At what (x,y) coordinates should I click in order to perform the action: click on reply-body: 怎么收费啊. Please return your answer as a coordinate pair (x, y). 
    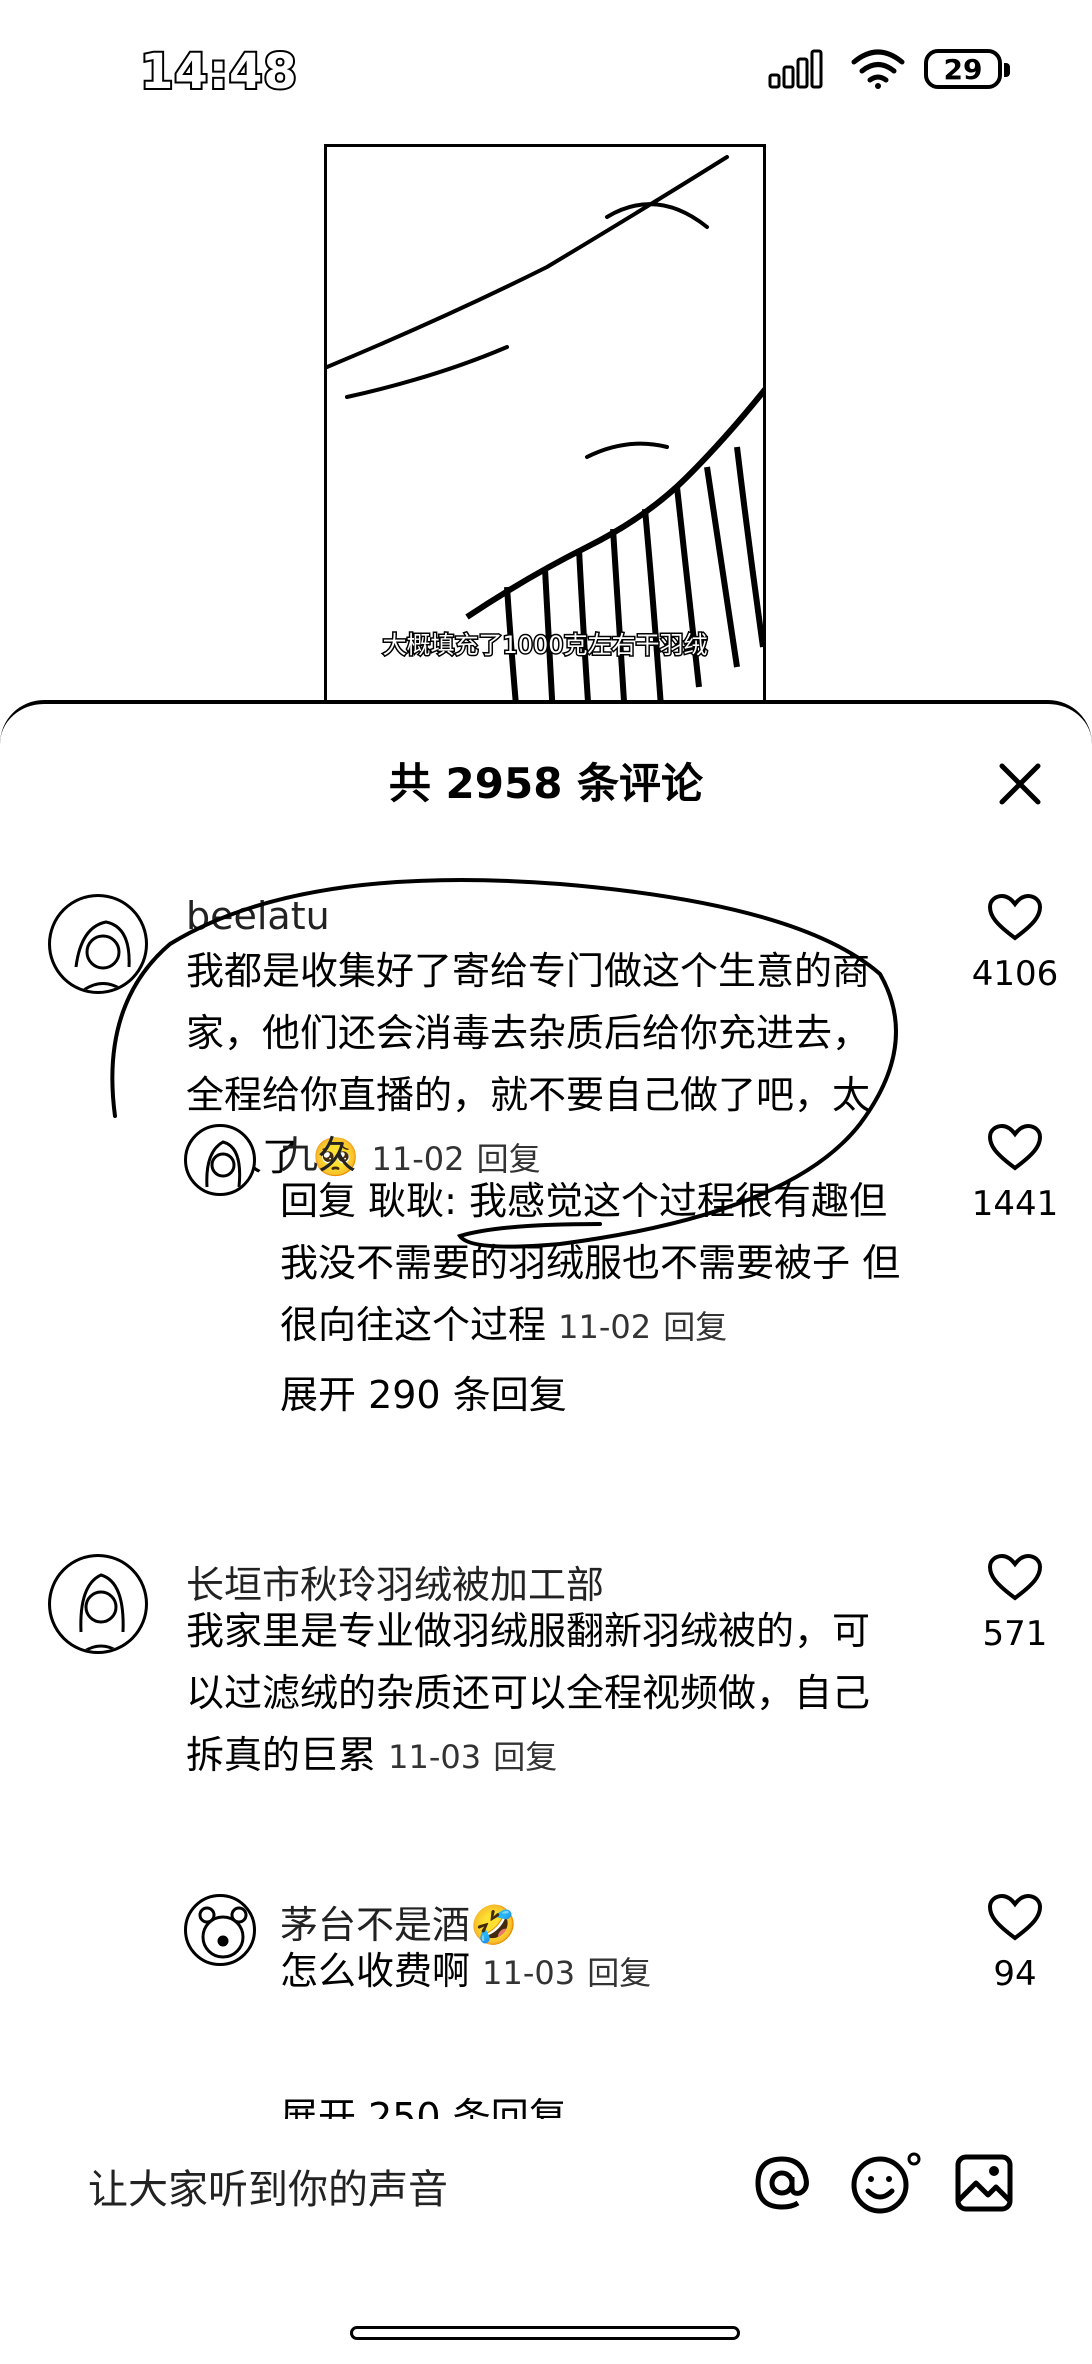
    Looking at the image, I should click on (375, 1971).